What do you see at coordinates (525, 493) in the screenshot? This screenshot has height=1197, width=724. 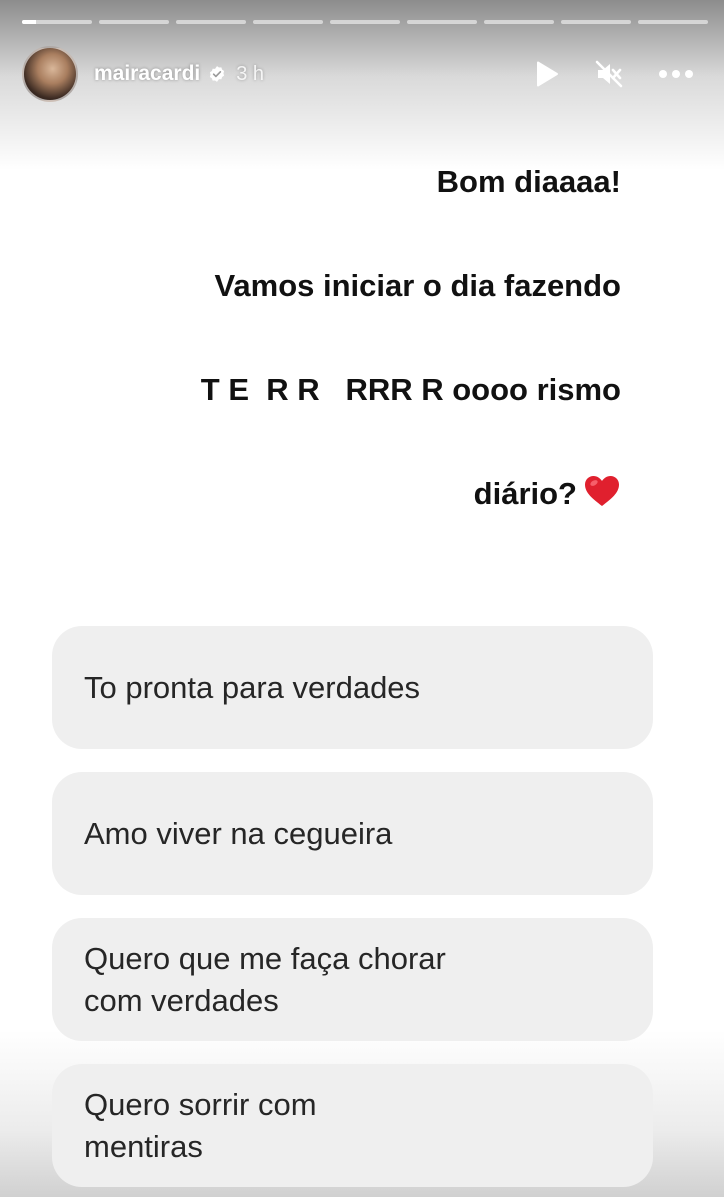 I see `question-text: diário?` at bounding box center [525, 493].